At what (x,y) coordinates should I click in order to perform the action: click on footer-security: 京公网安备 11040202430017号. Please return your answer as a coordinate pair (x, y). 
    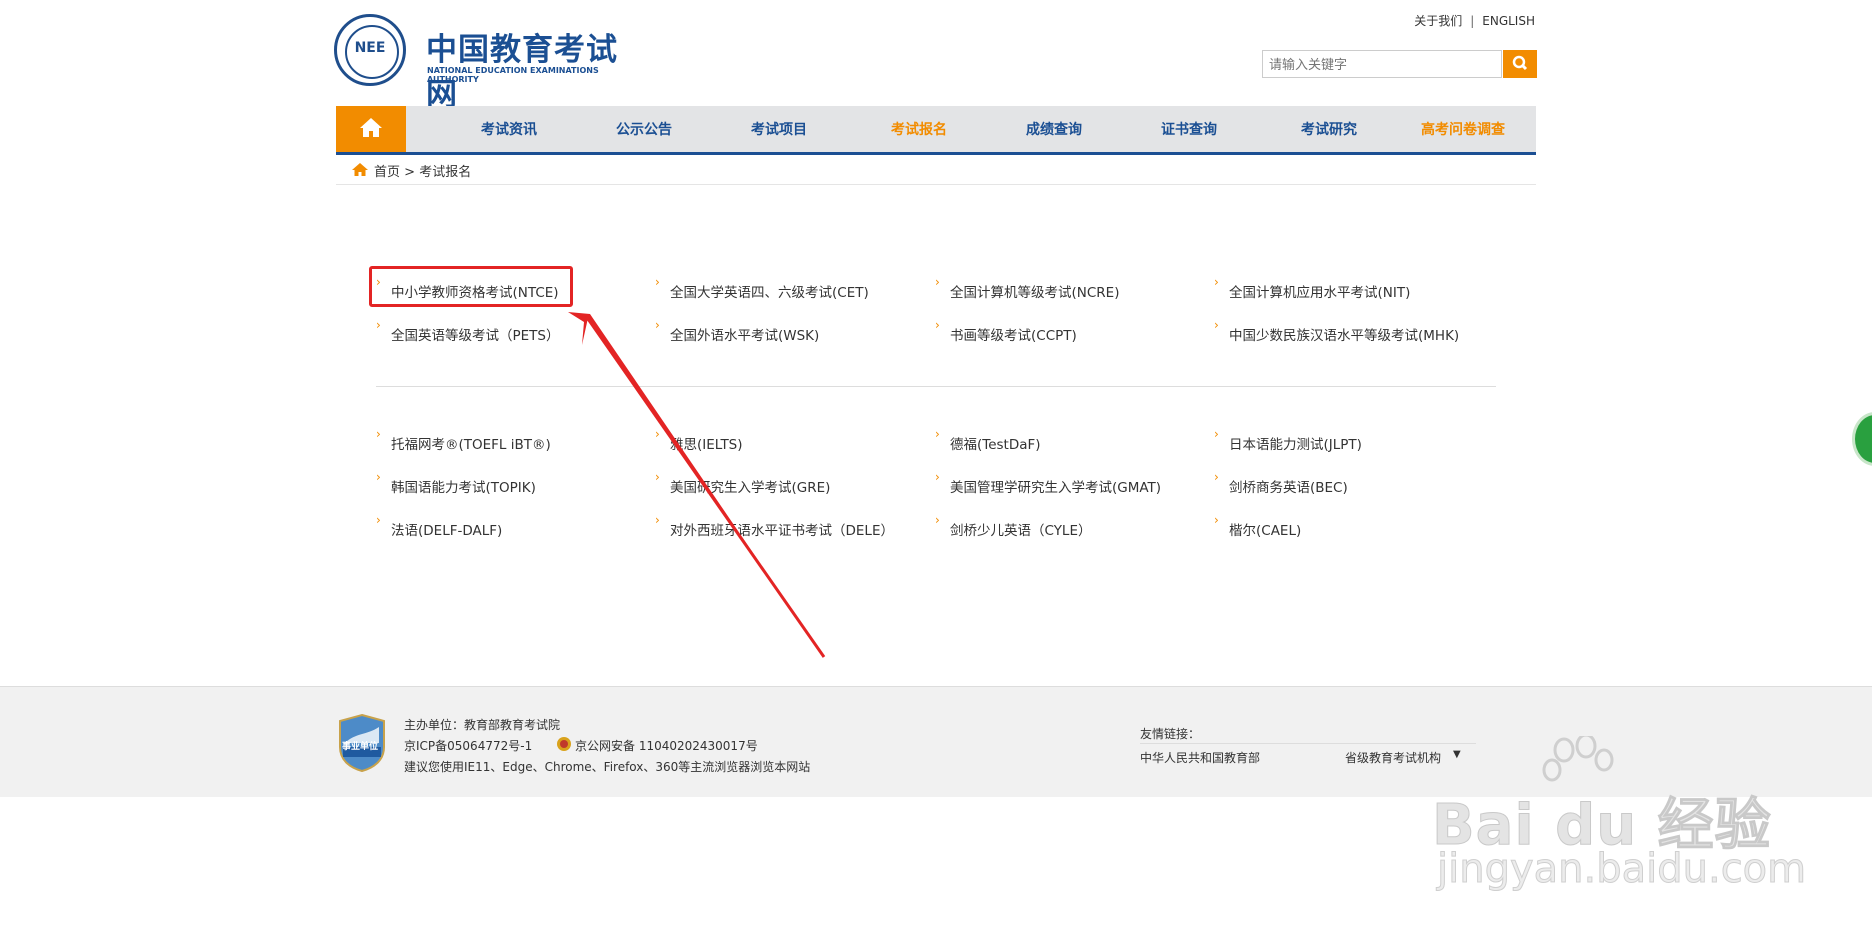
    Looking at the image, I should click on (666, 745).